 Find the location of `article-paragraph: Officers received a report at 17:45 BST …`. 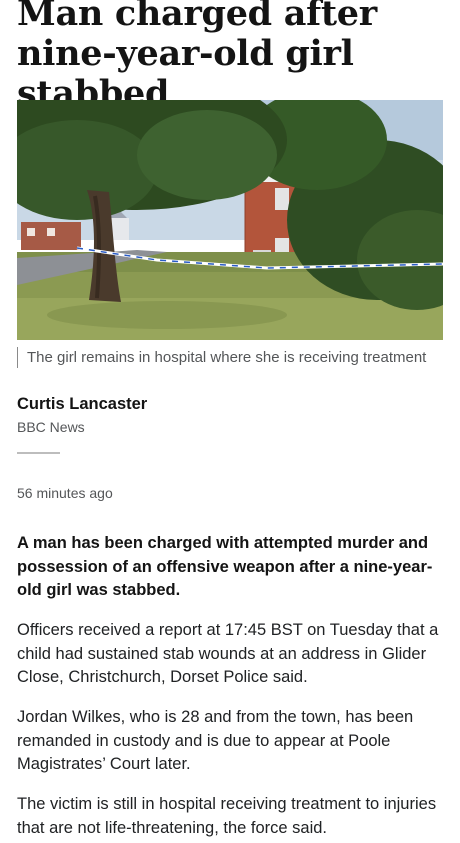

article-paragraph: Officers received a report at 17:45 BST … is located at coordinates (228, 653).